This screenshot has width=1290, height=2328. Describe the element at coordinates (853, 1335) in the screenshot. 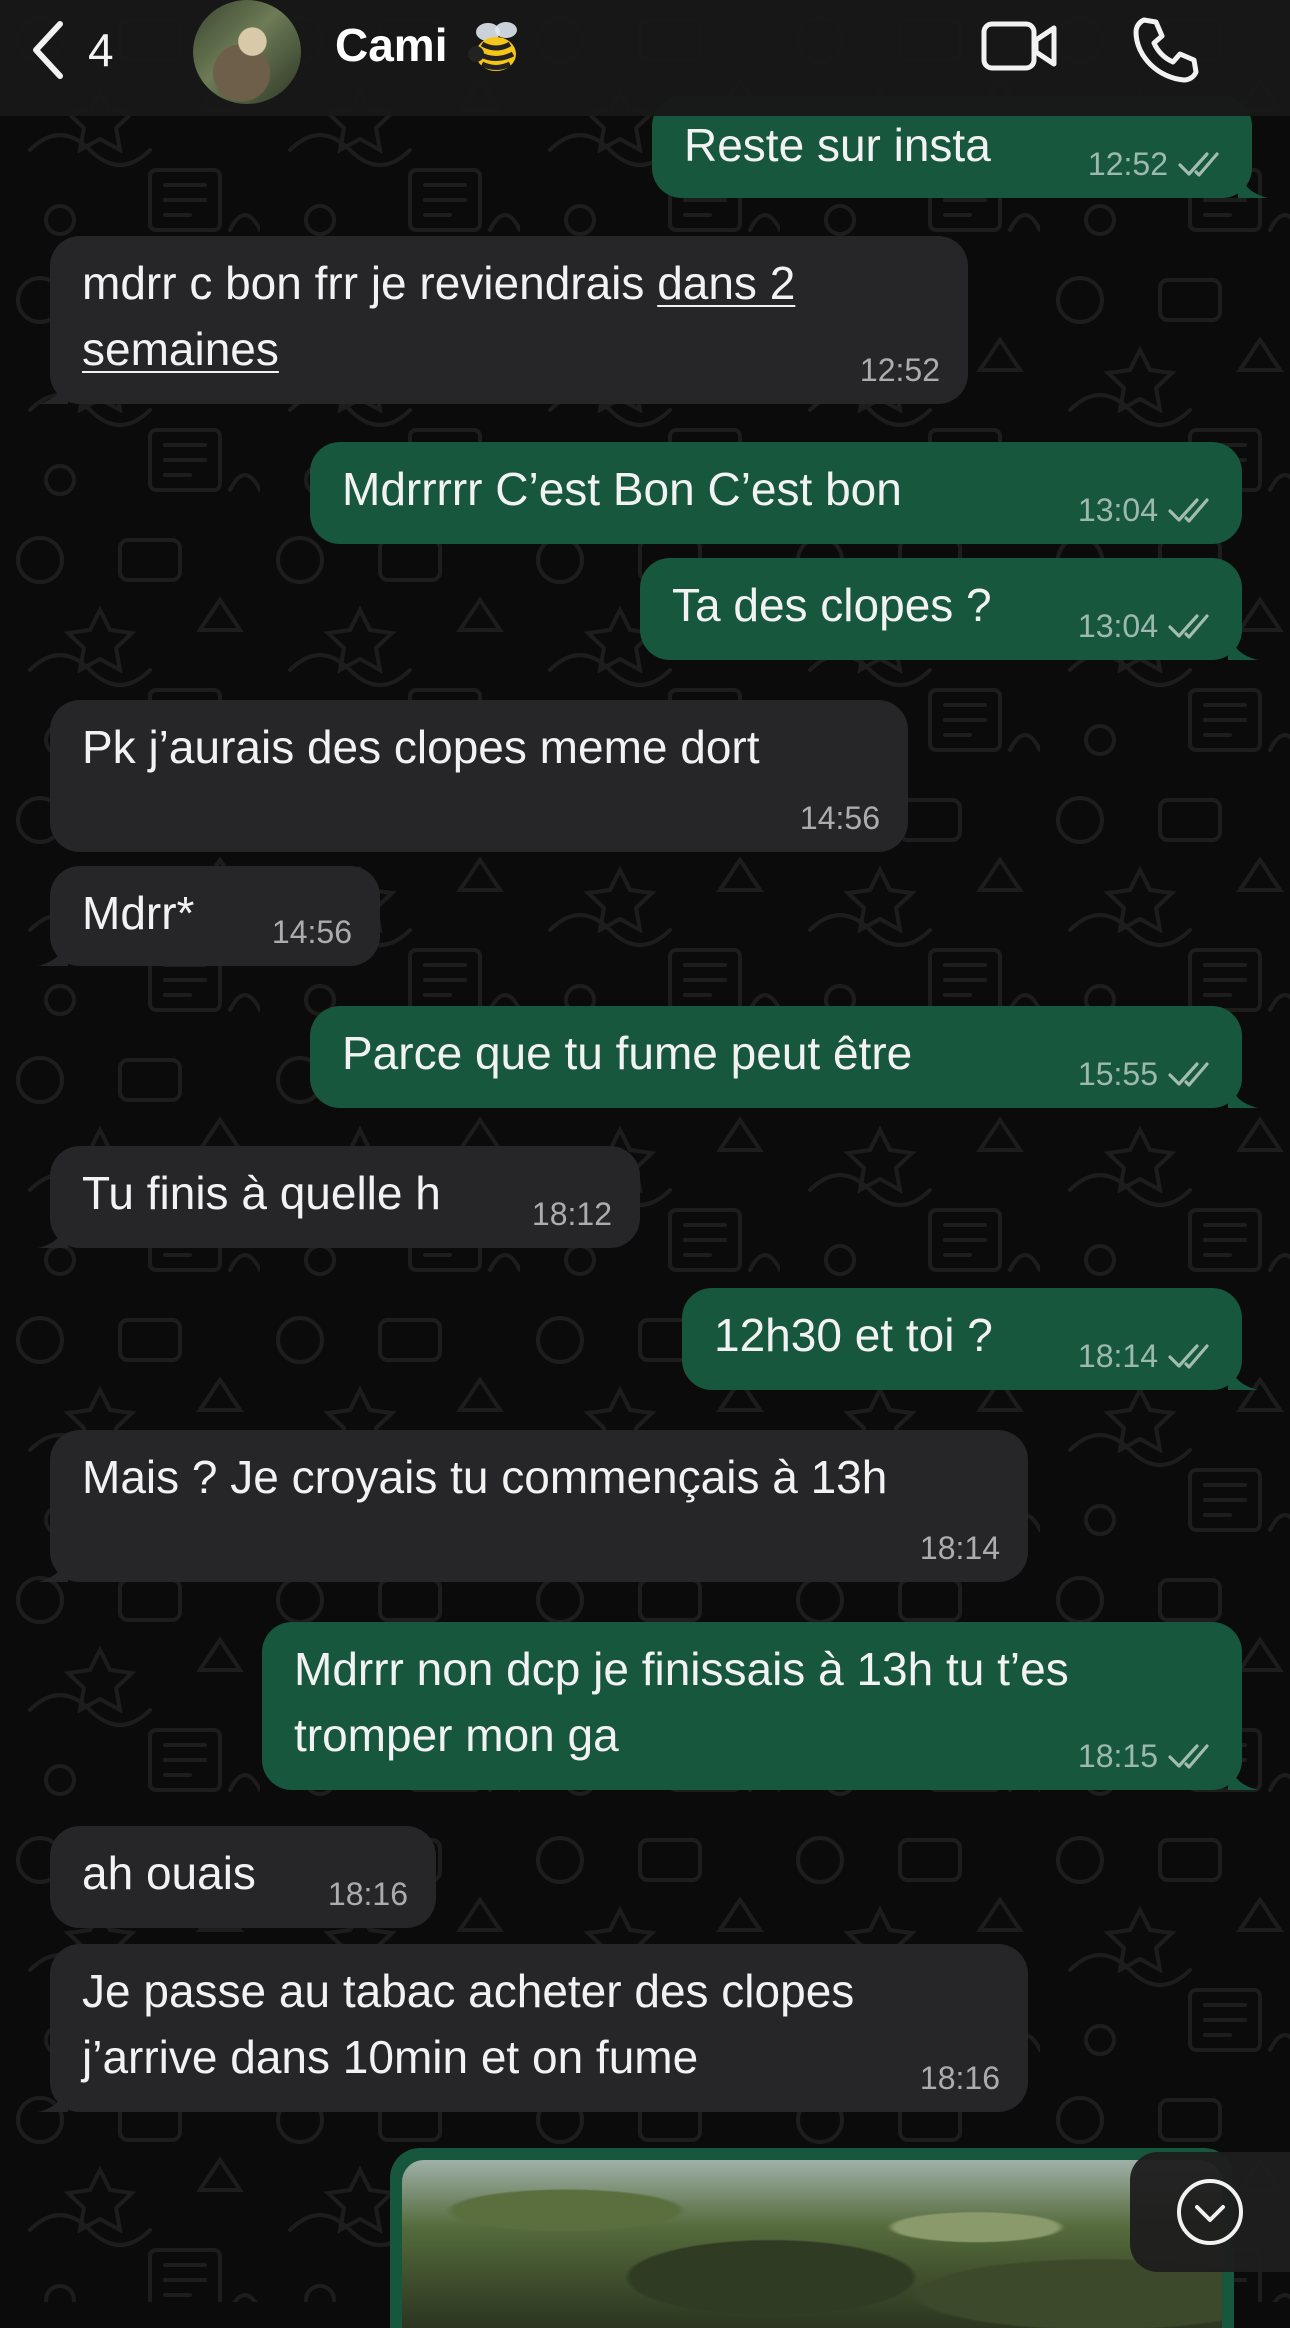

I see `message-text: 12h30 et toi ?` at that location.